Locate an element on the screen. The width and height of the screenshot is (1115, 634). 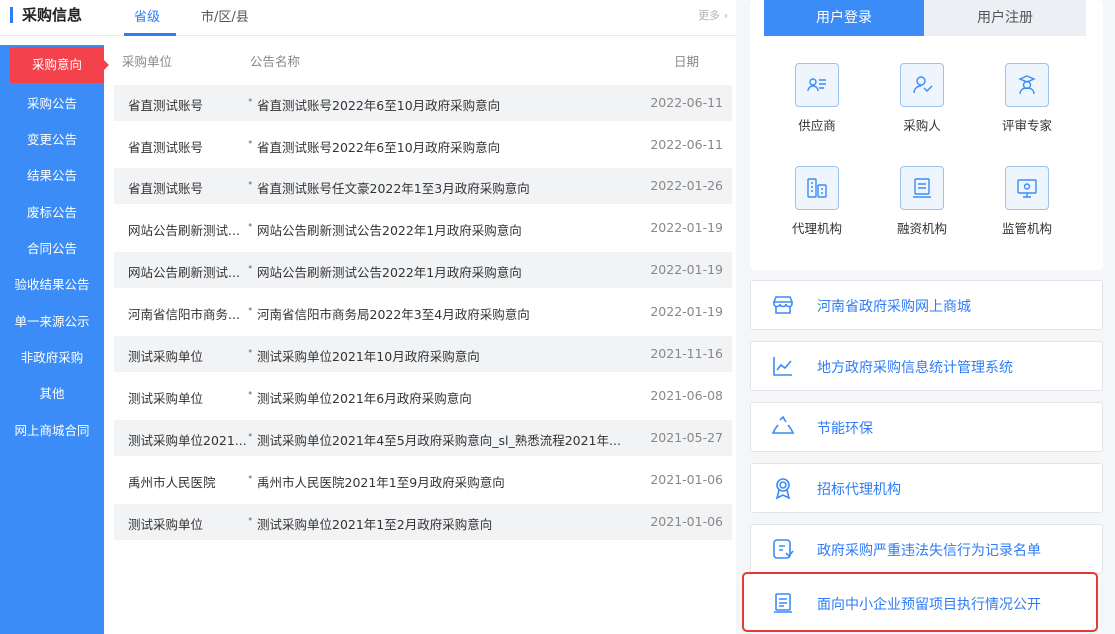
recycle-icon is located at coordinates (783, 424).